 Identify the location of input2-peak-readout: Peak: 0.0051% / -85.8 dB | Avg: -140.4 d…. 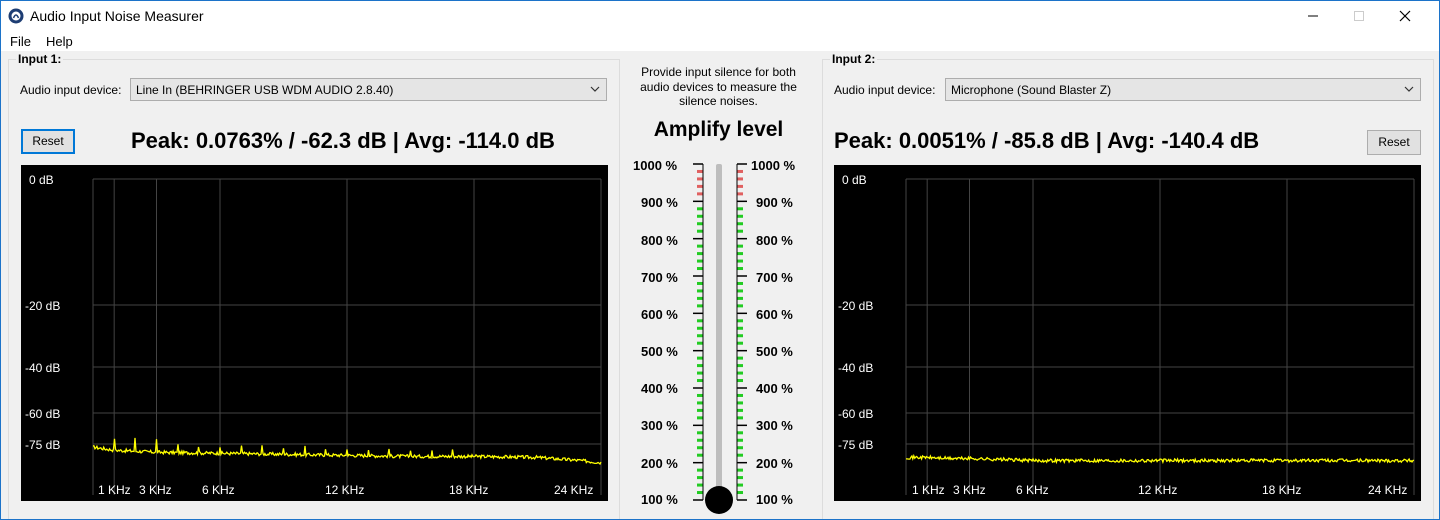
(1047, 140).